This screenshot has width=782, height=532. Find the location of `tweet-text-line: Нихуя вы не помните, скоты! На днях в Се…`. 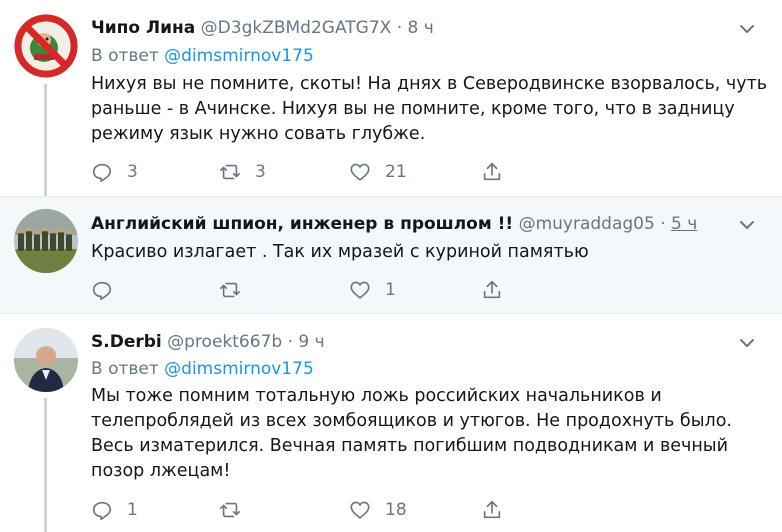

tweet-text-line: Нихуя вы не помните, скоты! На днях в Се… is located at coordinates (429, 84).